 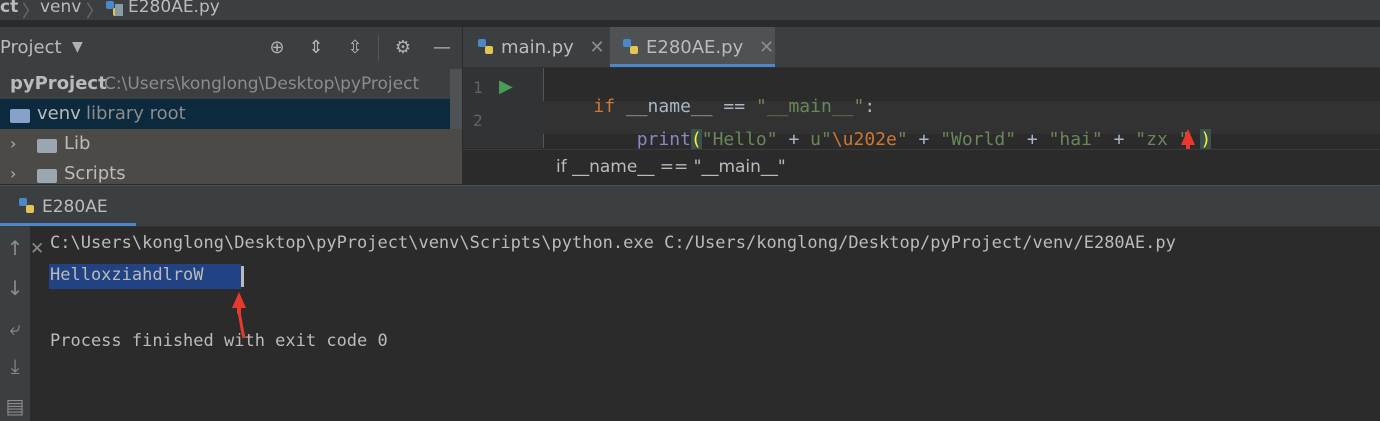 I want to click on tree-item-lib: › Lib, so click(x=231, y=144).